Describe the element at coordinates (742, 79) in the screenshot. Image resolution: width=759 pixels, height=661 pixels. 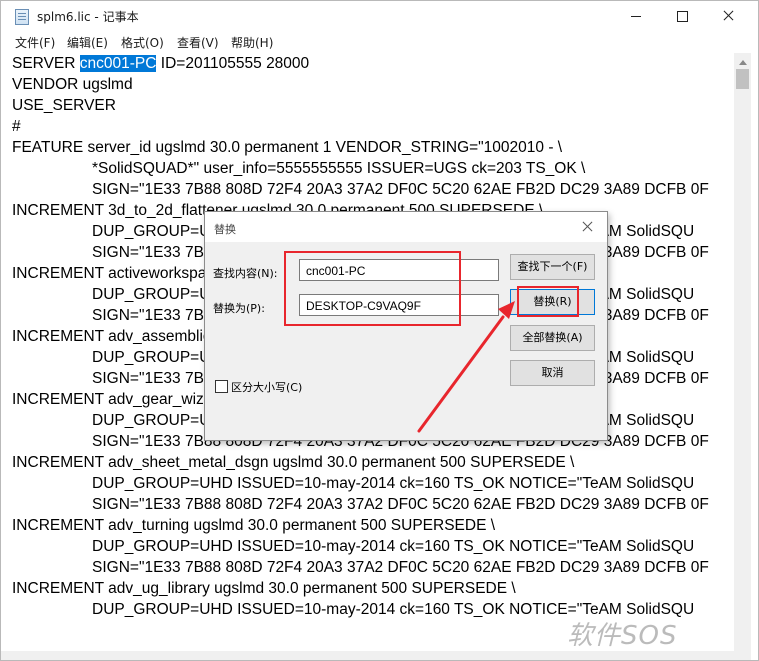
I see `scroll-thumb` at that location.